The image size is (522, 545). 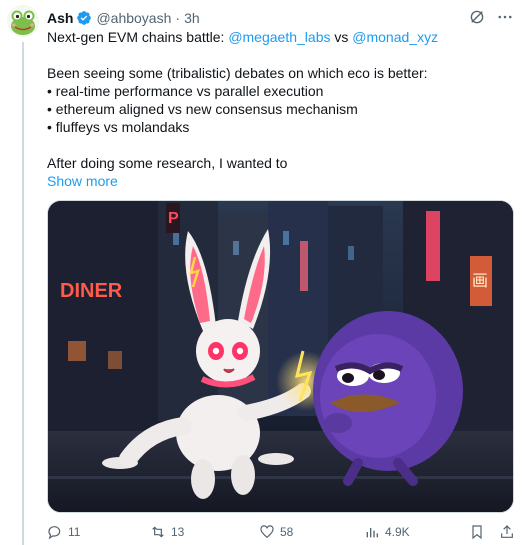 I want to click on grok-icon, so click(x=477, y=17).